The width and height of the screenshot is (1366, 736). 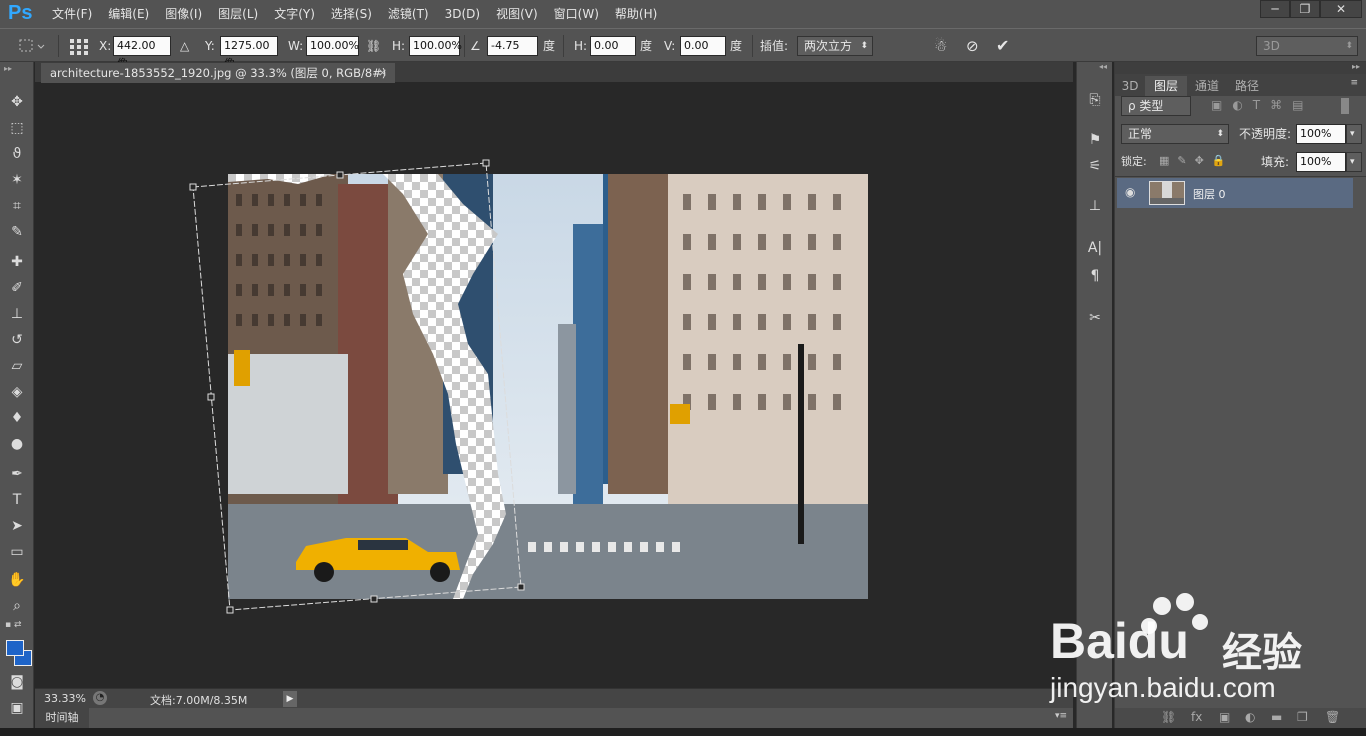 I want to click on zoom-level: 33.33%, so click(x=65, y=698).